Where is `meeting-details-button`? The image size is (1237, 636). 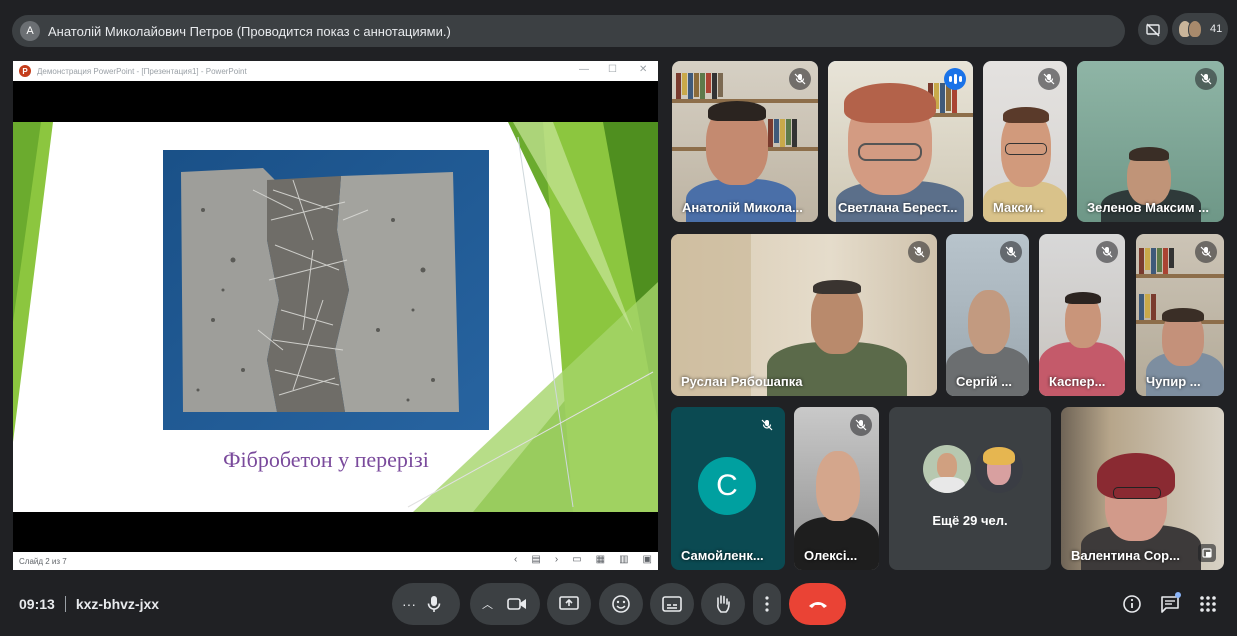 meeting-details-button is located at coordinates (1132, 604).